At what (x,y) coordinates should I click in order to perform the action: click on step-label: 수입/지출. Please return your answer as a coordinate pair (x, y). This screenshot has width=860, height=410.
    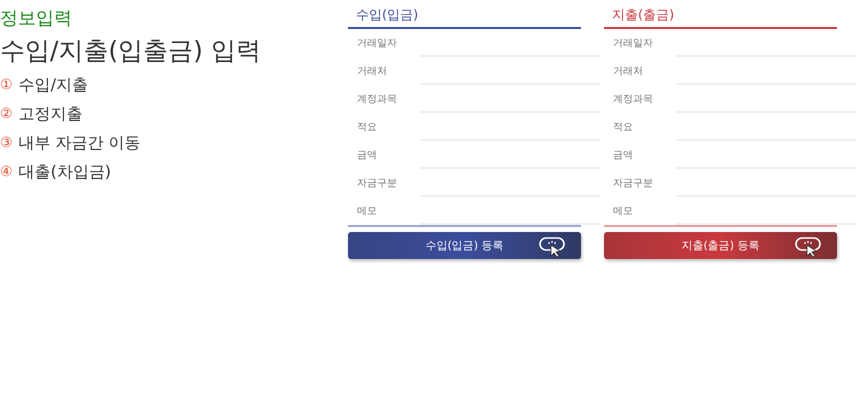
    Looking at the image, I should click on (53, 85).